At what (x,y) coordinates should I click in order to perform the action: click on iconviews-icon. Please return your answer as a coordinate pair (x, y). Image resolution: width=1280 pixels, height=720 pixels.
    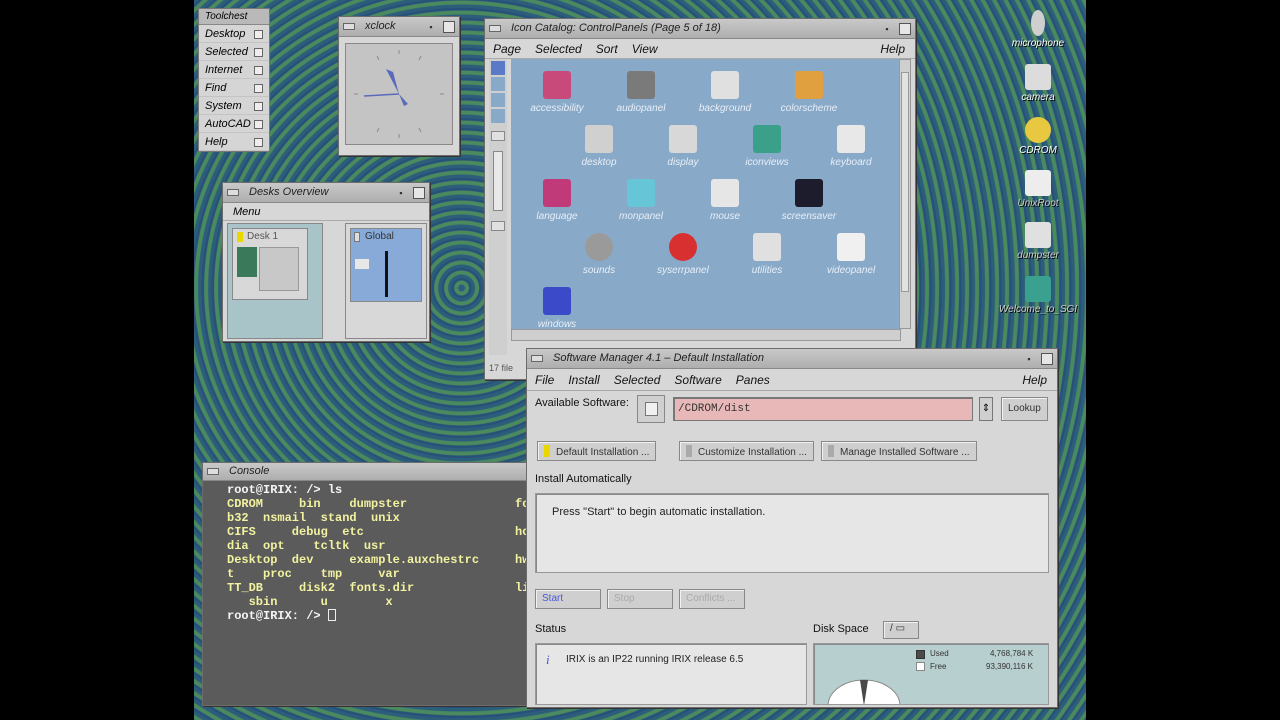
    Looking at the image, I should click on (767, 139).